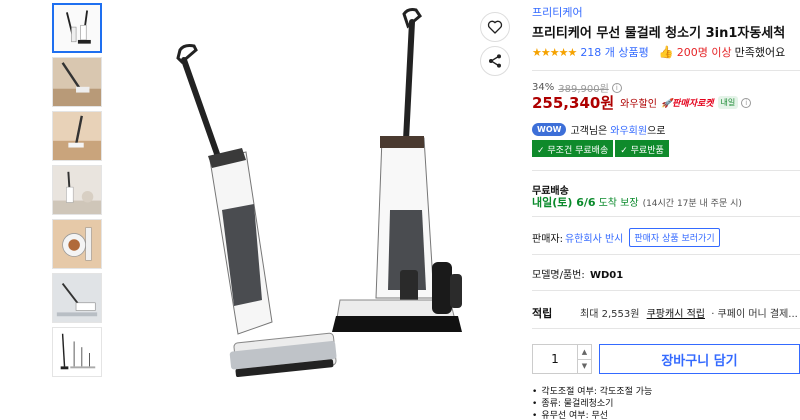  What do you see at coordinates (610, 314) in the screenshot?
I see `points-amount: 최대 2,553원` at bounding box center [610, 314].